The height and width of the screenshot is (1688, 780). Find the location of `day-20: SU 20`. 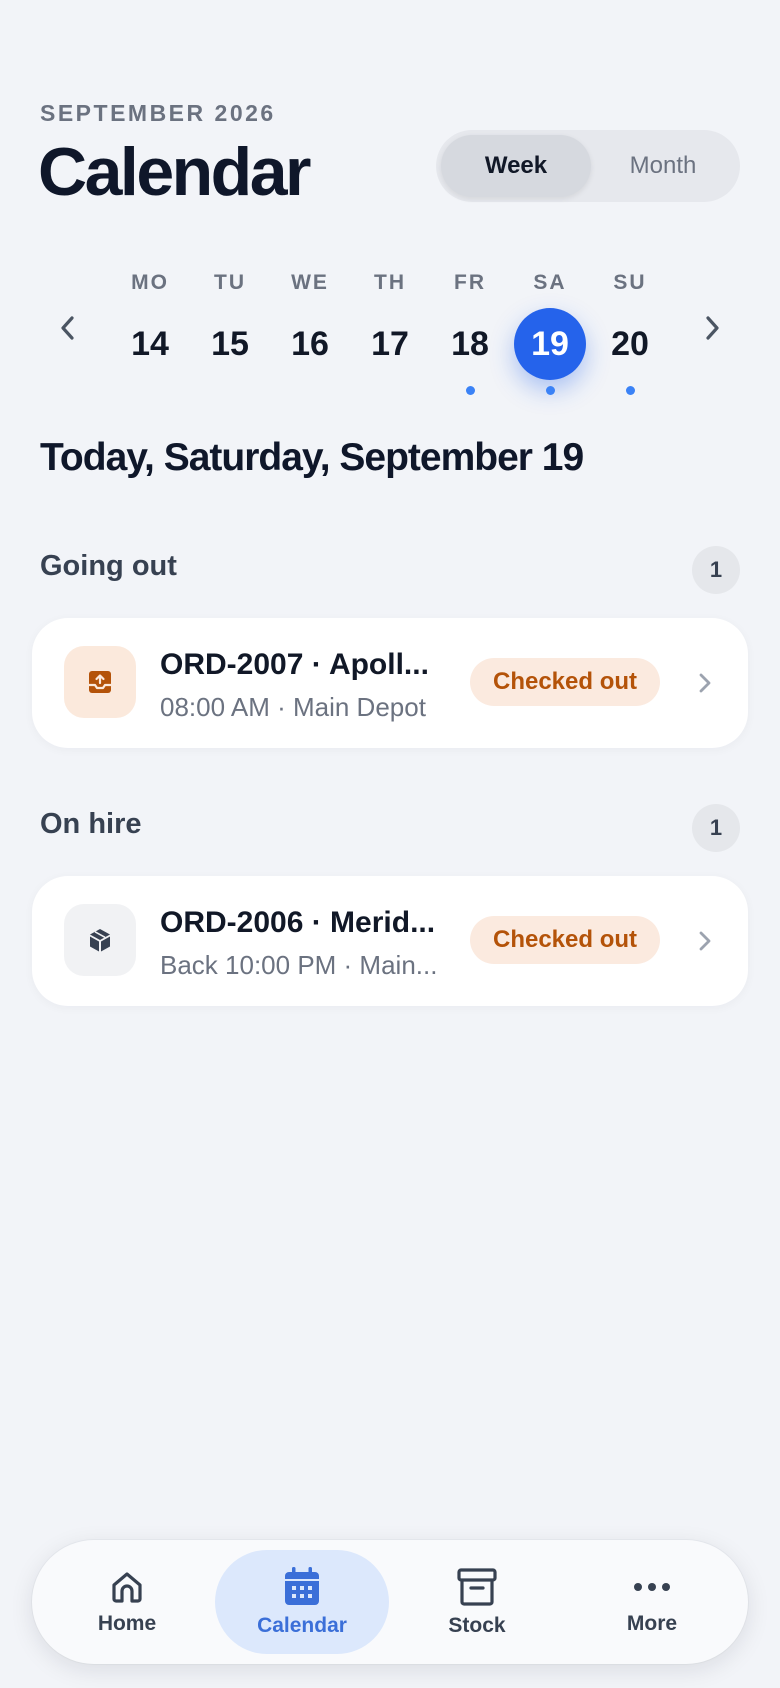

day-20: SU 20 is located at coordinates (630, 333).